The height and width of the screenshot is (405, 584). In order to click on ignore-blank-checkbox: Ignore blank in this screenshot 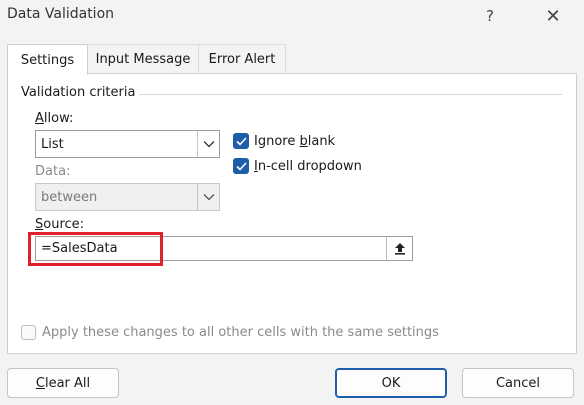, I will do `click(284, 141)`.